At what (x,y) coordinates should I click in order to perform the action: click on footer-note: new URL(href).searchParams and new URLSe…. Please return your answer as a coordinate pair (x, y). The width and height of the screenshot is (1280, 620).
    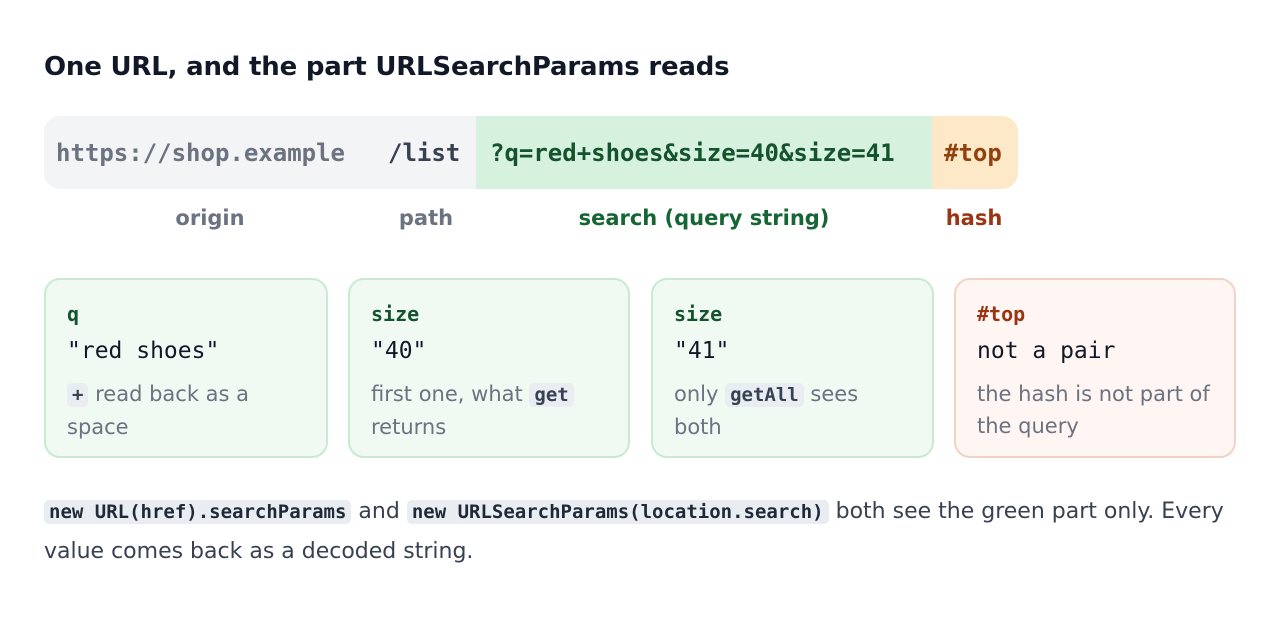
    Looking at the image, I should click on (644, 532).